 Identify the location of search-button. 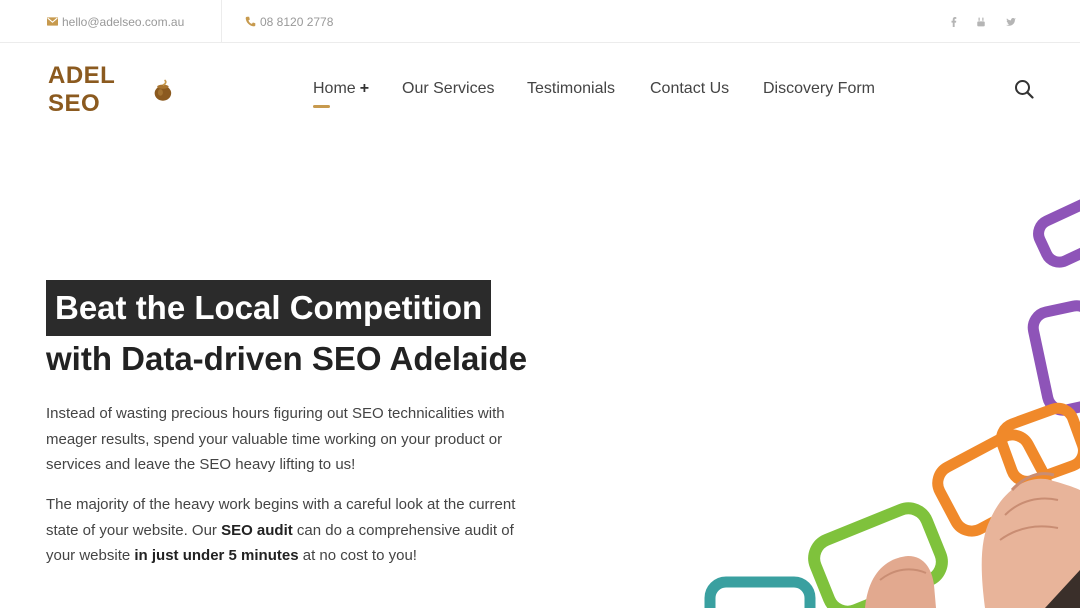
(1025, 90).